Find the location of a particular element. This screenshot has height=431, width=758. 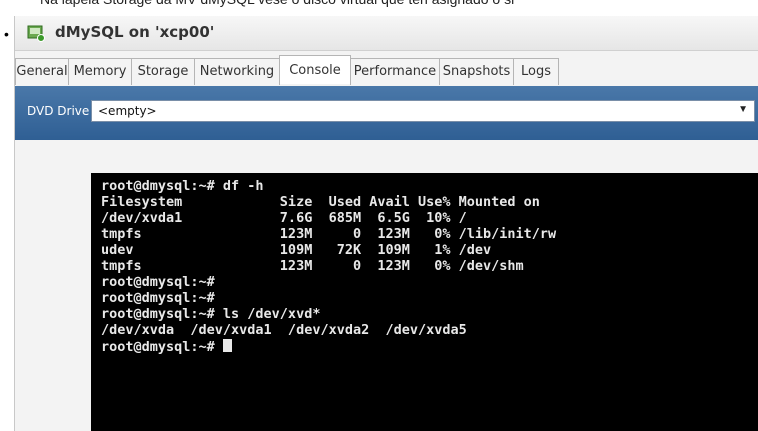

terminal-line: tmpfs 123M 0 123M 0% /dev/shm is located at coordinates (312, 266).